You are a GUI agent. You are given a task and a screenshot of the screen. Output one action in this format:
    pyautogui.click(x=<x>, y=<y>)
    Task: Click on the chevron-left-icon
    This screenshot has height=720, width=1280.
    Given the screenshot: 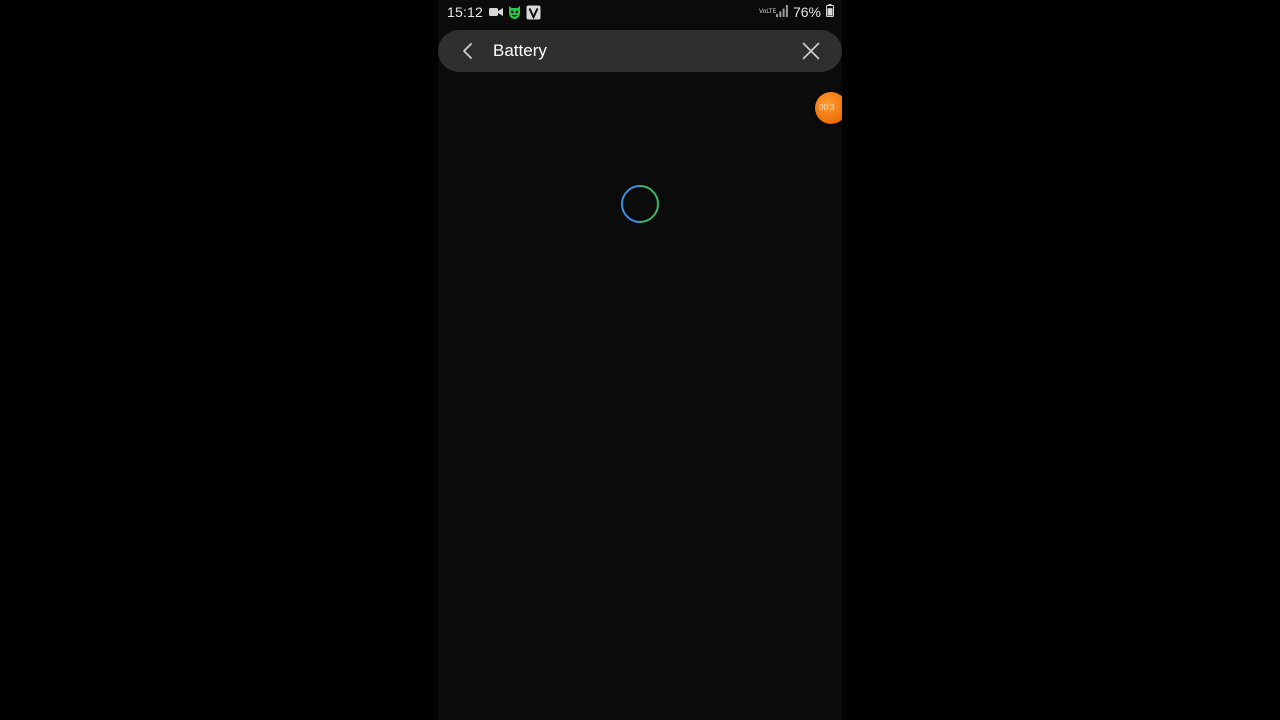 What is the action you would take?
    pyautogui.click(x=467, y=51)
    